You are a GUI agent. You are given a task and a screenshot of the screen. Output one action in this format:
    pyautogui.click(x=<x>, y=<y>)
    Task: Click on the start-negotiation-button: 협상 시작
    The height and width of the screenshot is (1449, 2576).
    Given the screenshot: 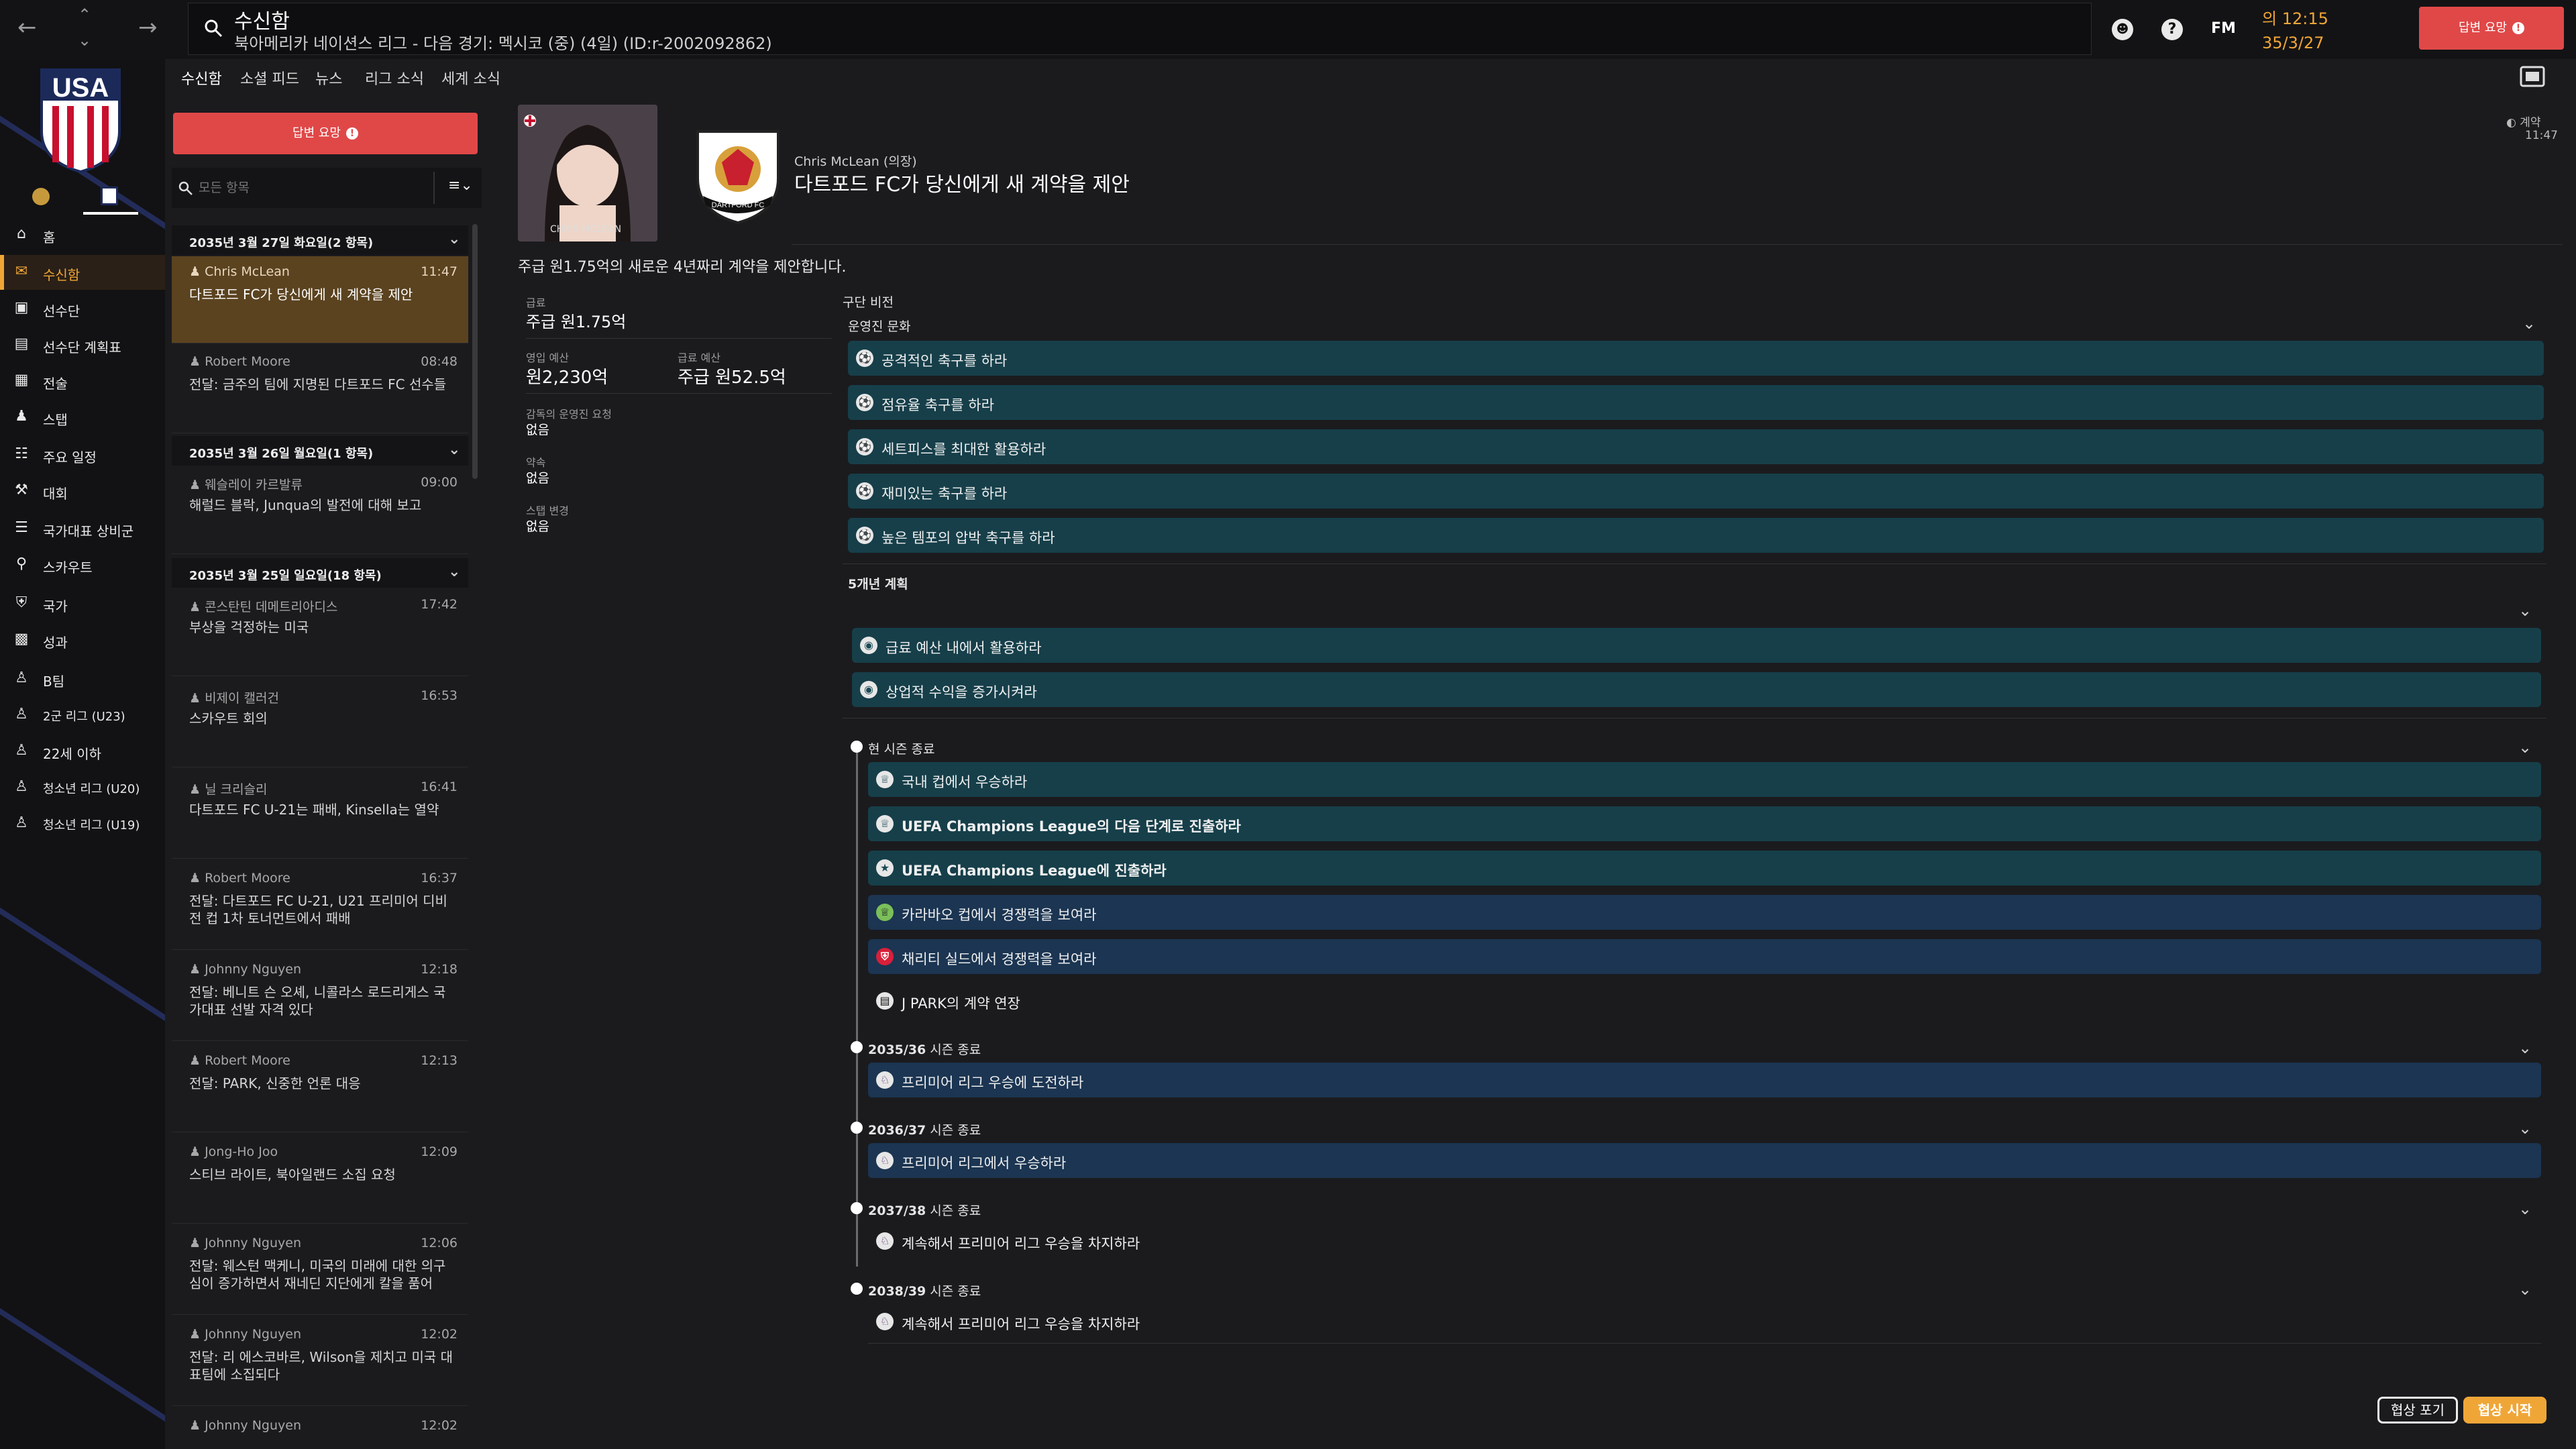 What is the action you would take?
    pyautogui.click(x=2504, y=1410)
    